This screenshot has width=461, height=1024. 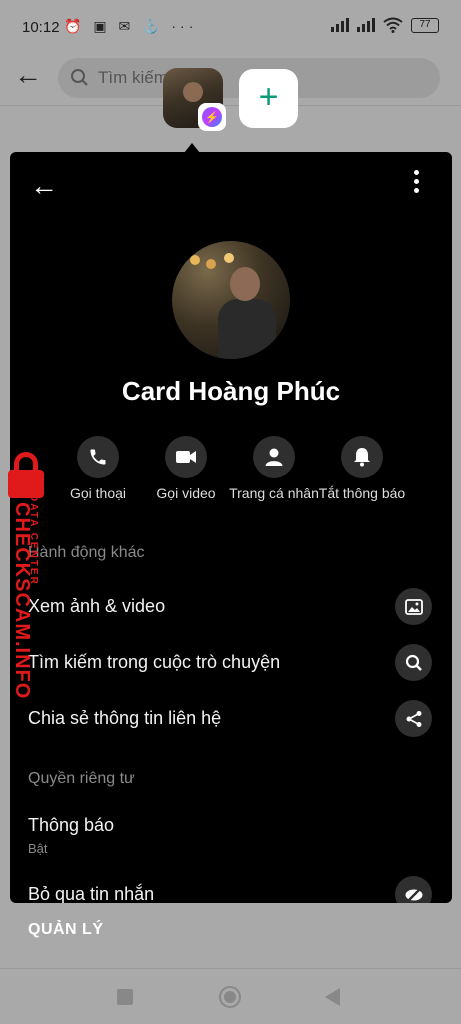 What do you see at coordinates (66, 930) in the screenshot?
I see `manage-label: QUẢN LÝ` at bounding box center [66, 930].